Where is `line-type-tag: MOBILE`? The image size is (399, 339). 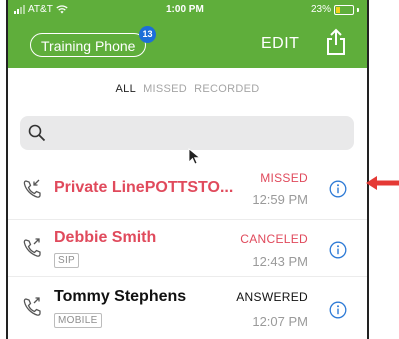 line-type-tag: MOBILE is located at coordinates (78, 320).